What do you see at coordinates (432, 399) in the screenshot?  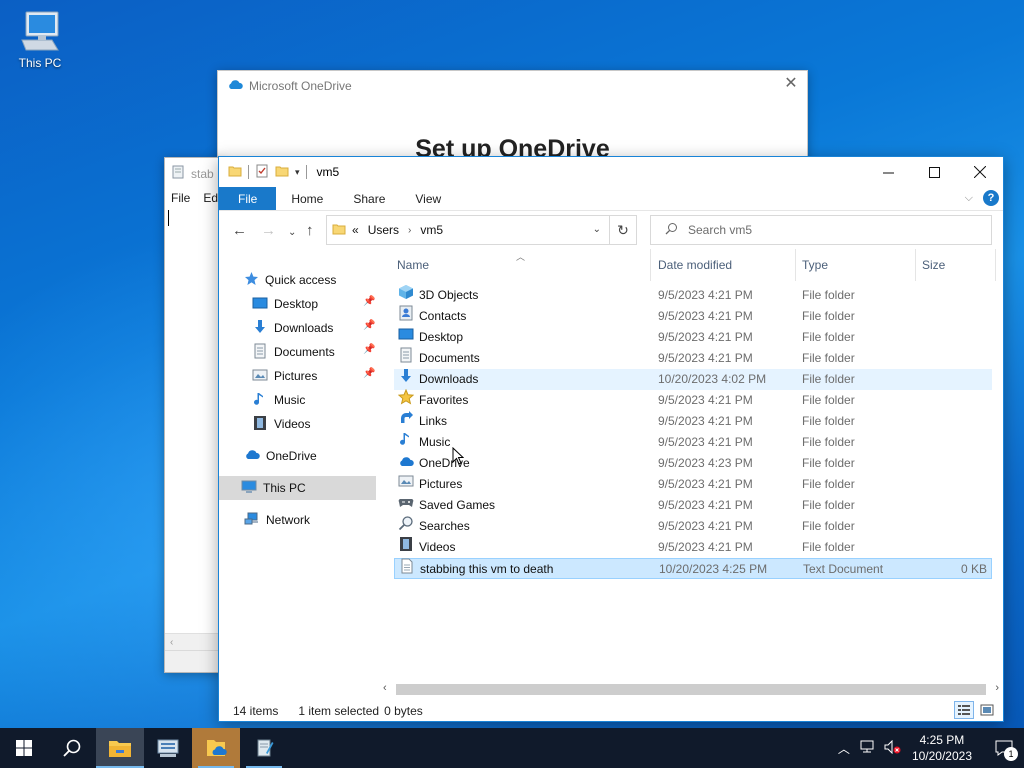 I see `file-name-cell: Favorites` at bounding box center [432, 399].